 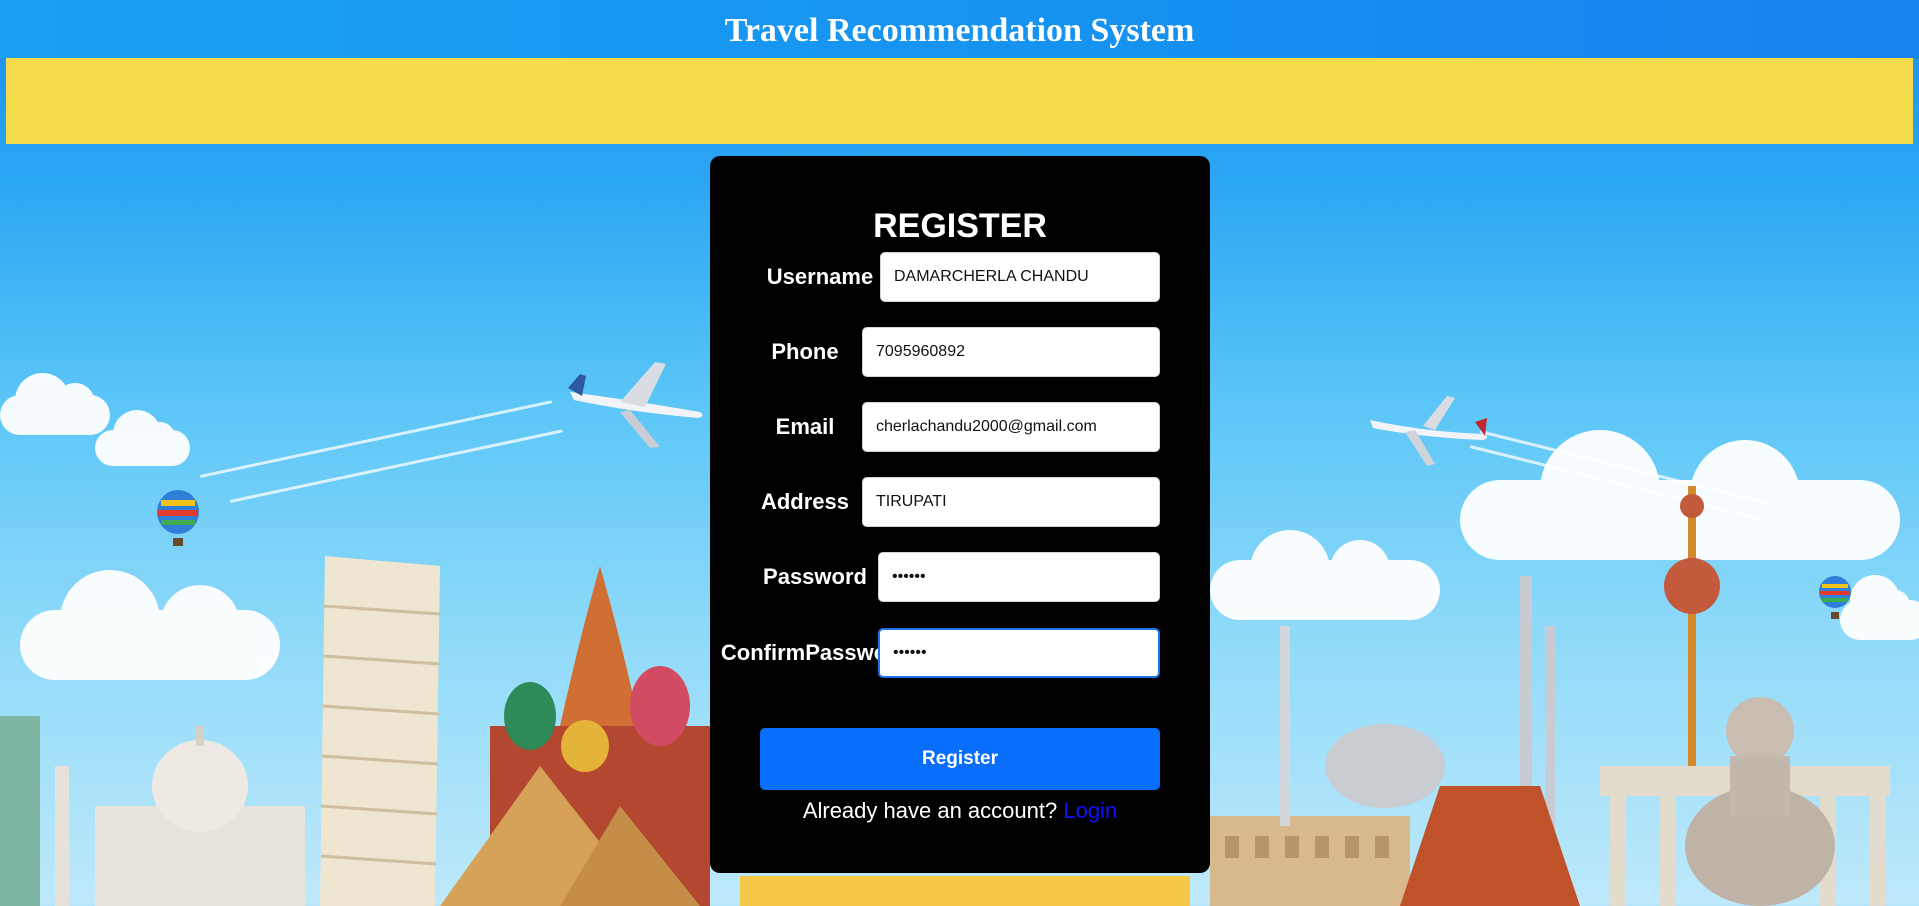 What do you see at coordinates (805, 351) in the screenshot?
I see `phone-label: Phone` at bounding box center [805, 351].